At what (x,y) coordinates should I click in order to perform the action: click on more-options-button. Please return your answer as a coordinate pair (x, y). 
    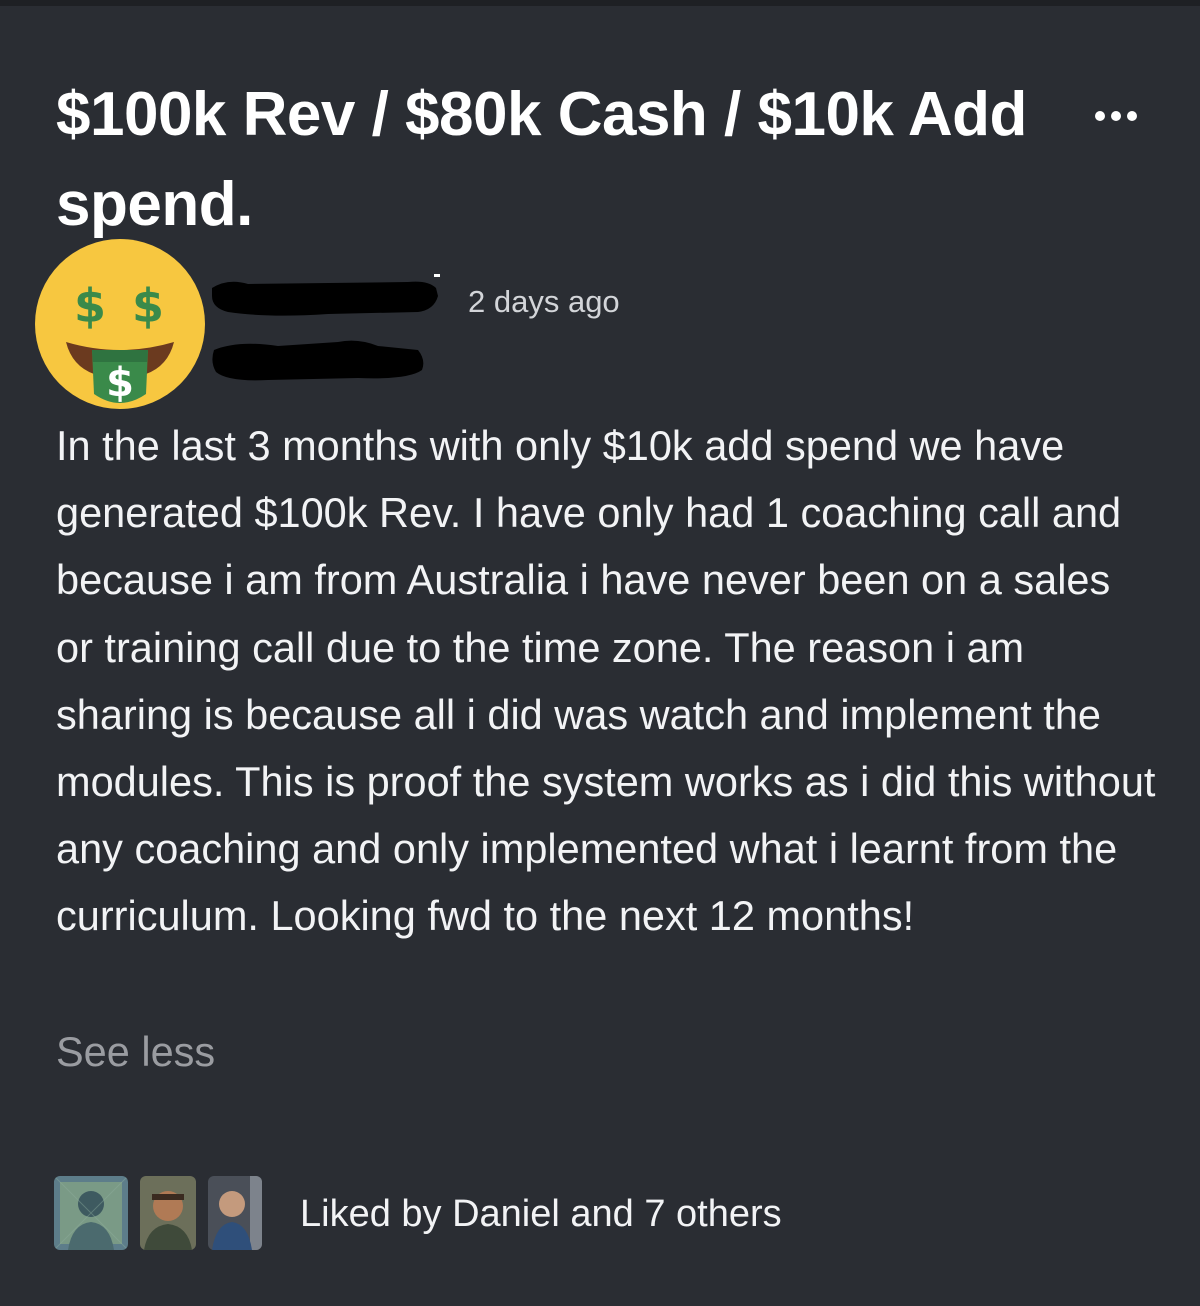
    Looking at the image, I should click on (1116, 116).